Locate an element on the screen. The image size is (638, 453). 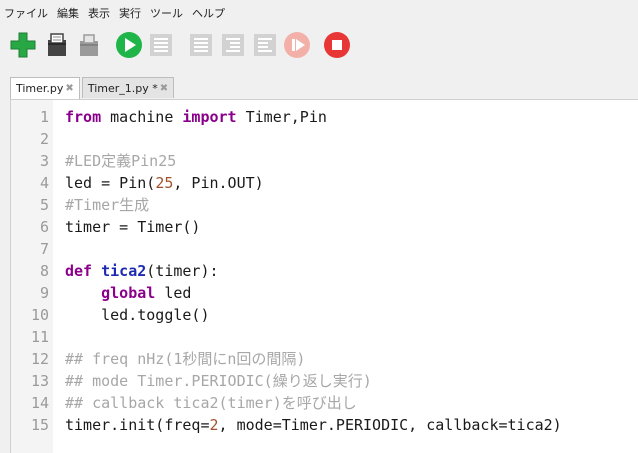
line-number: 6 is located at coordinates (44, 227).